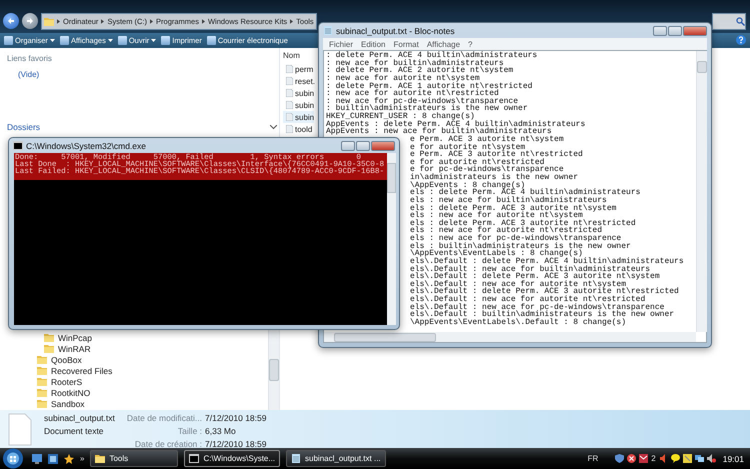 This screenshot has width=750, height=469. I want to click on folder-name: Recovered Files, so click(81, 371).